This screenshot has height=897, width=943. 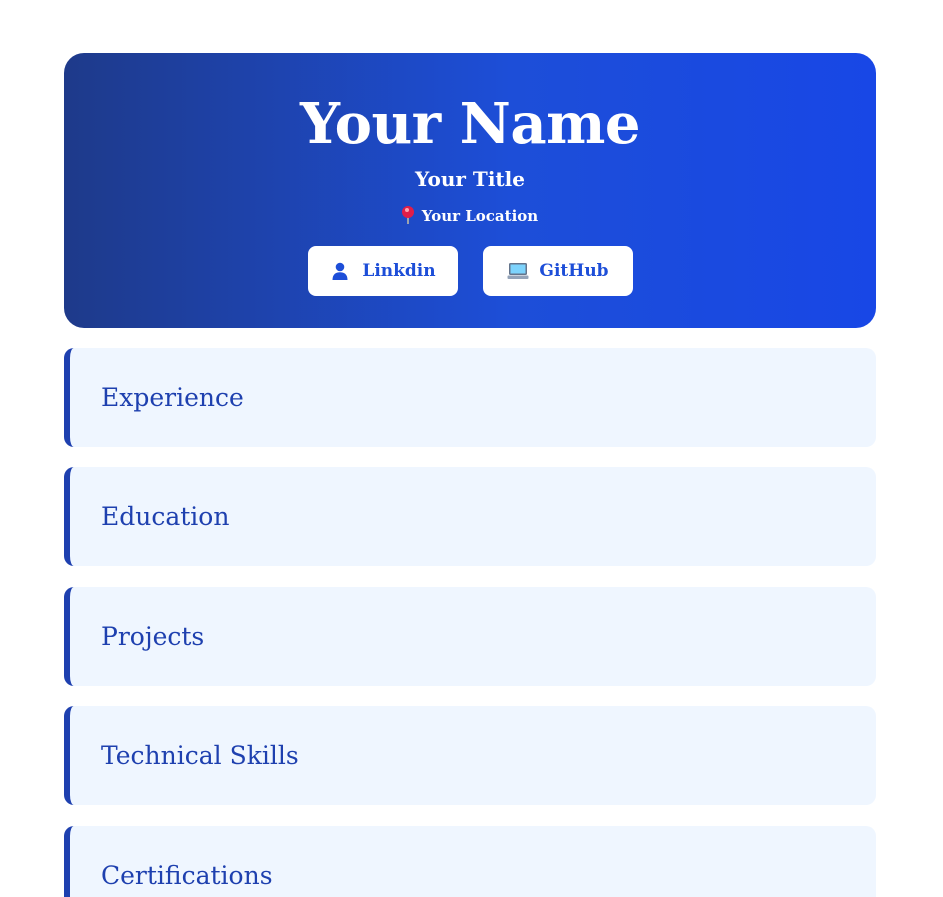 I want to click on section-title: Certifications, so click(x=187, y=875).